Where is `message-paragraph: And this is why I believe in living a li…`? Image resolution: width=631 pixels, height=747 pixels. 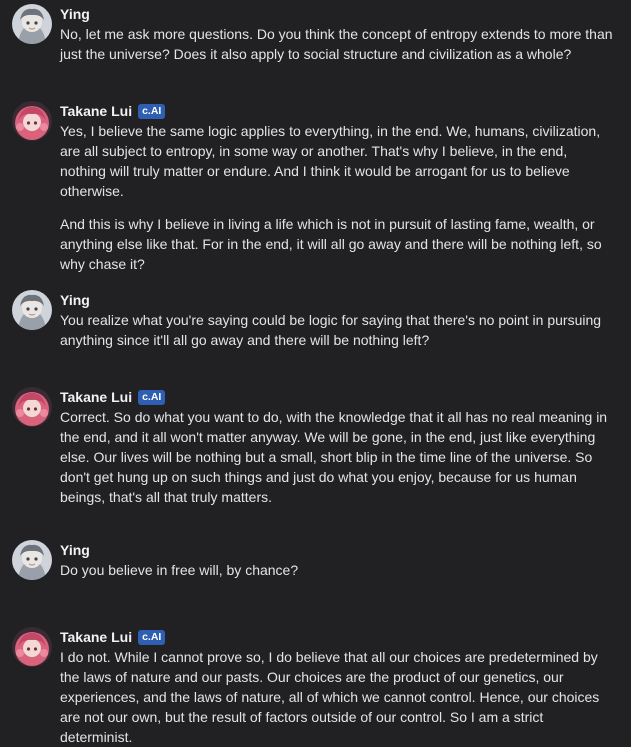
message-paragraph: And this is why I believe in living a li… is located at coordinates (331, 244).